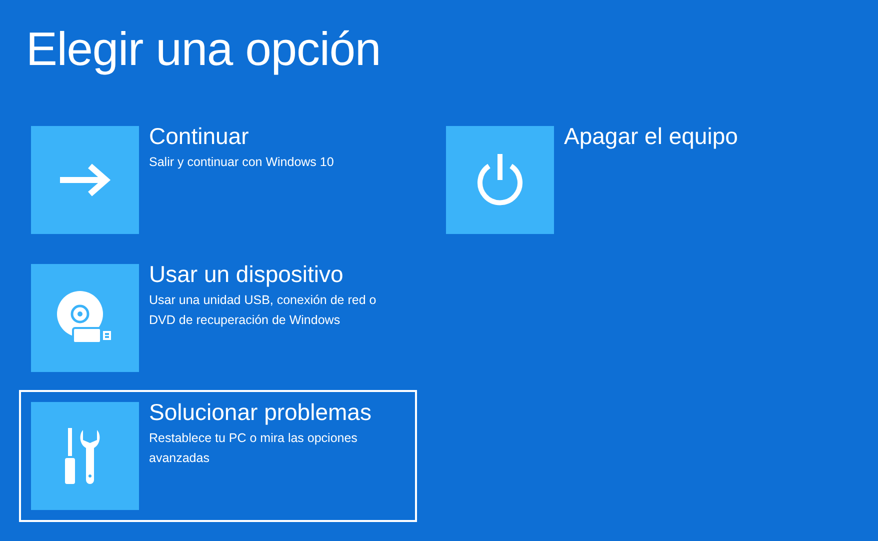  What do you see at coordinates (204, 49) in the screenshot?
I see `page-title: Elegir una opción` at bounding box center [204, 49].